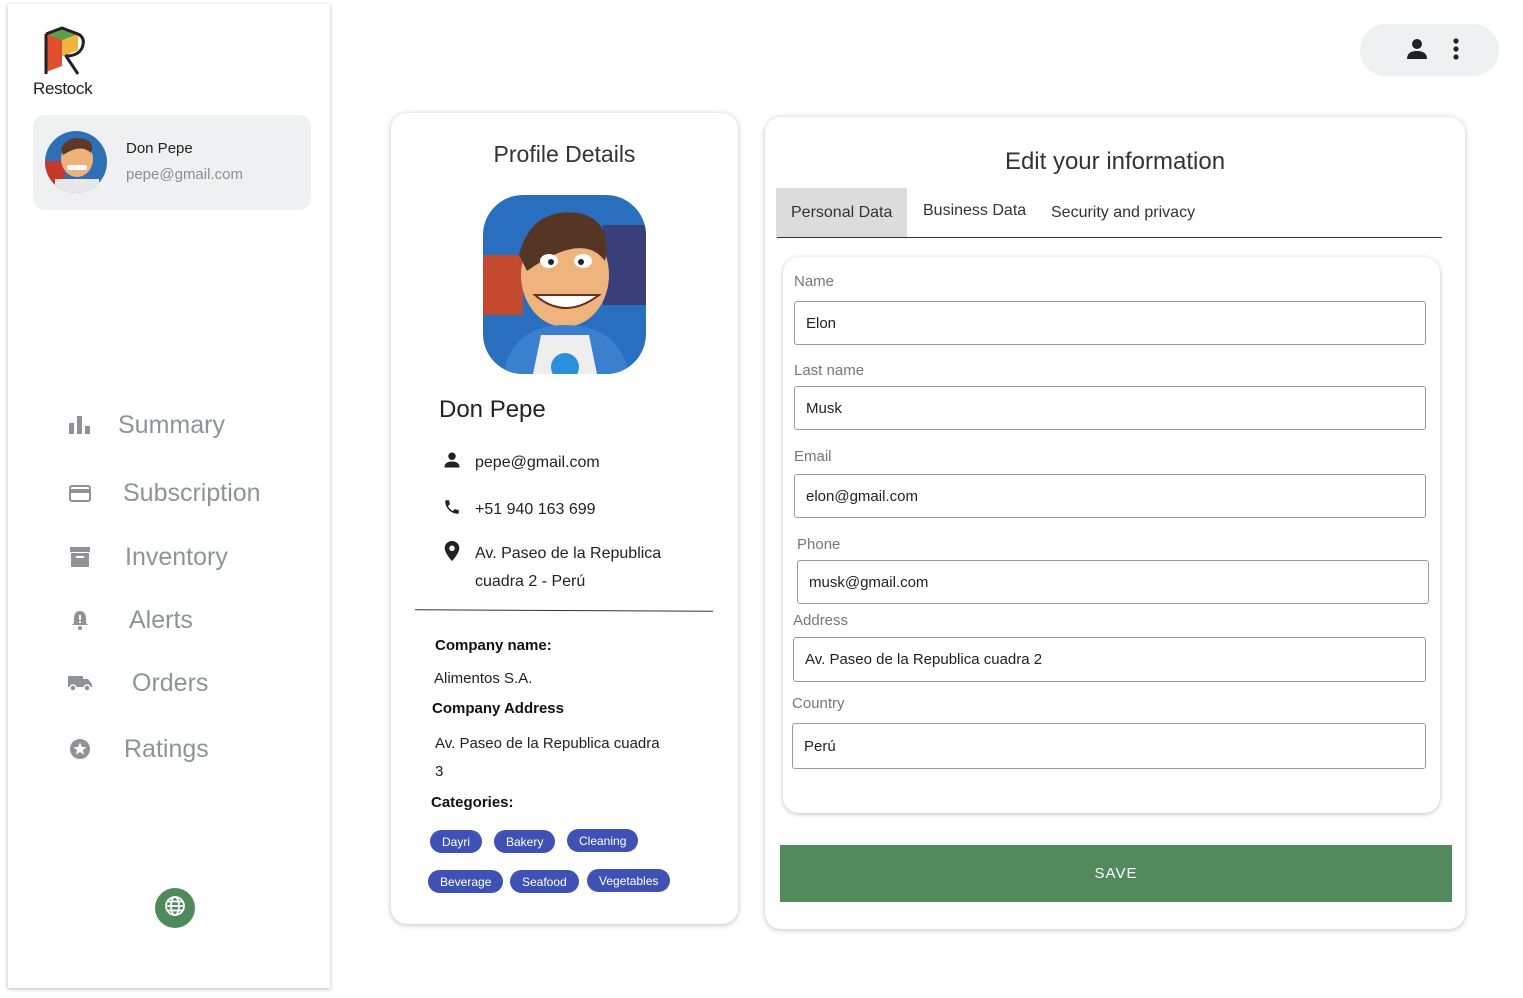  I want to click on profile-title: Profile Details, so click(564, 154).